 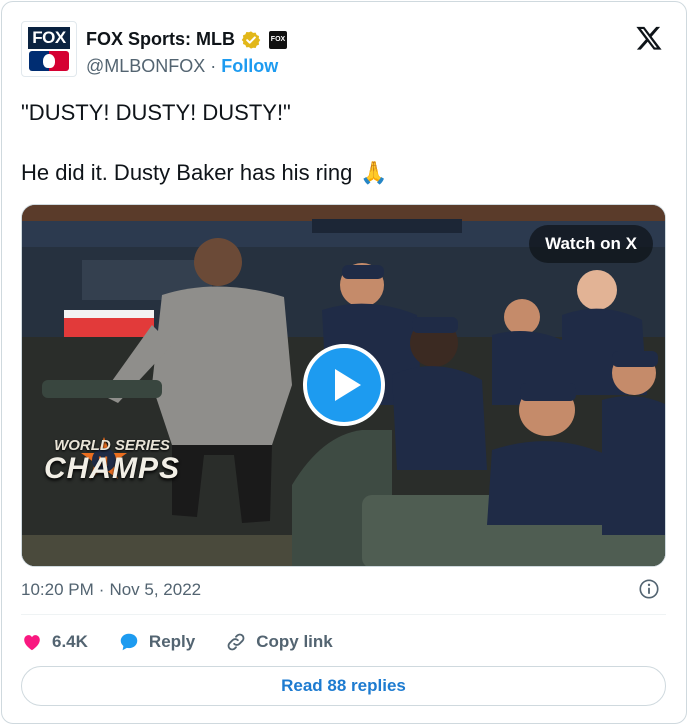 What do you see at coordinates (649, 38) in the screenshot?
I see `x-logo-icon` at bounding box center [649, 38].